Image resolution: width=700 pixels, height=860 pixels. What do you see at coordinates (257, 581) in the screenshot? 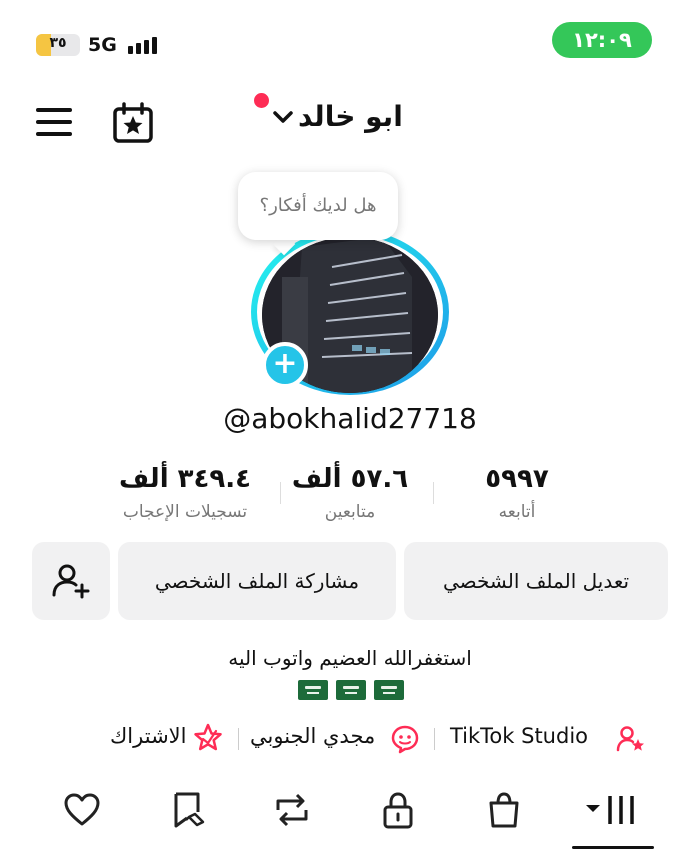
I see `share-profile-button: مشاركة الملف الشخصي` at bounding box center [257, 581].